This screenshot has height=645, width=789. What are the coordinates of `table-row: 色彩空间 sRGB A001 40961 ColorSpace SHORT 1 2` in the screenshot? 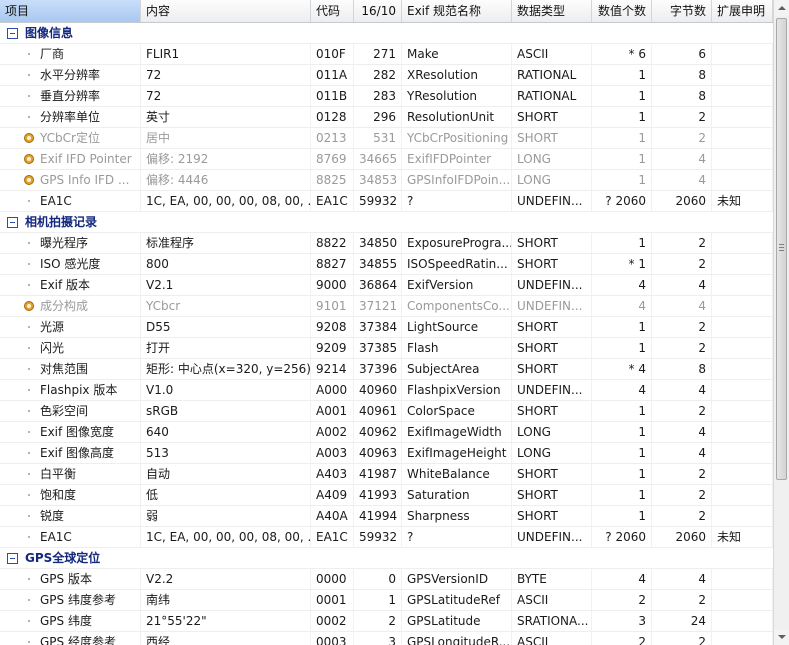 It's located at (386, 411).